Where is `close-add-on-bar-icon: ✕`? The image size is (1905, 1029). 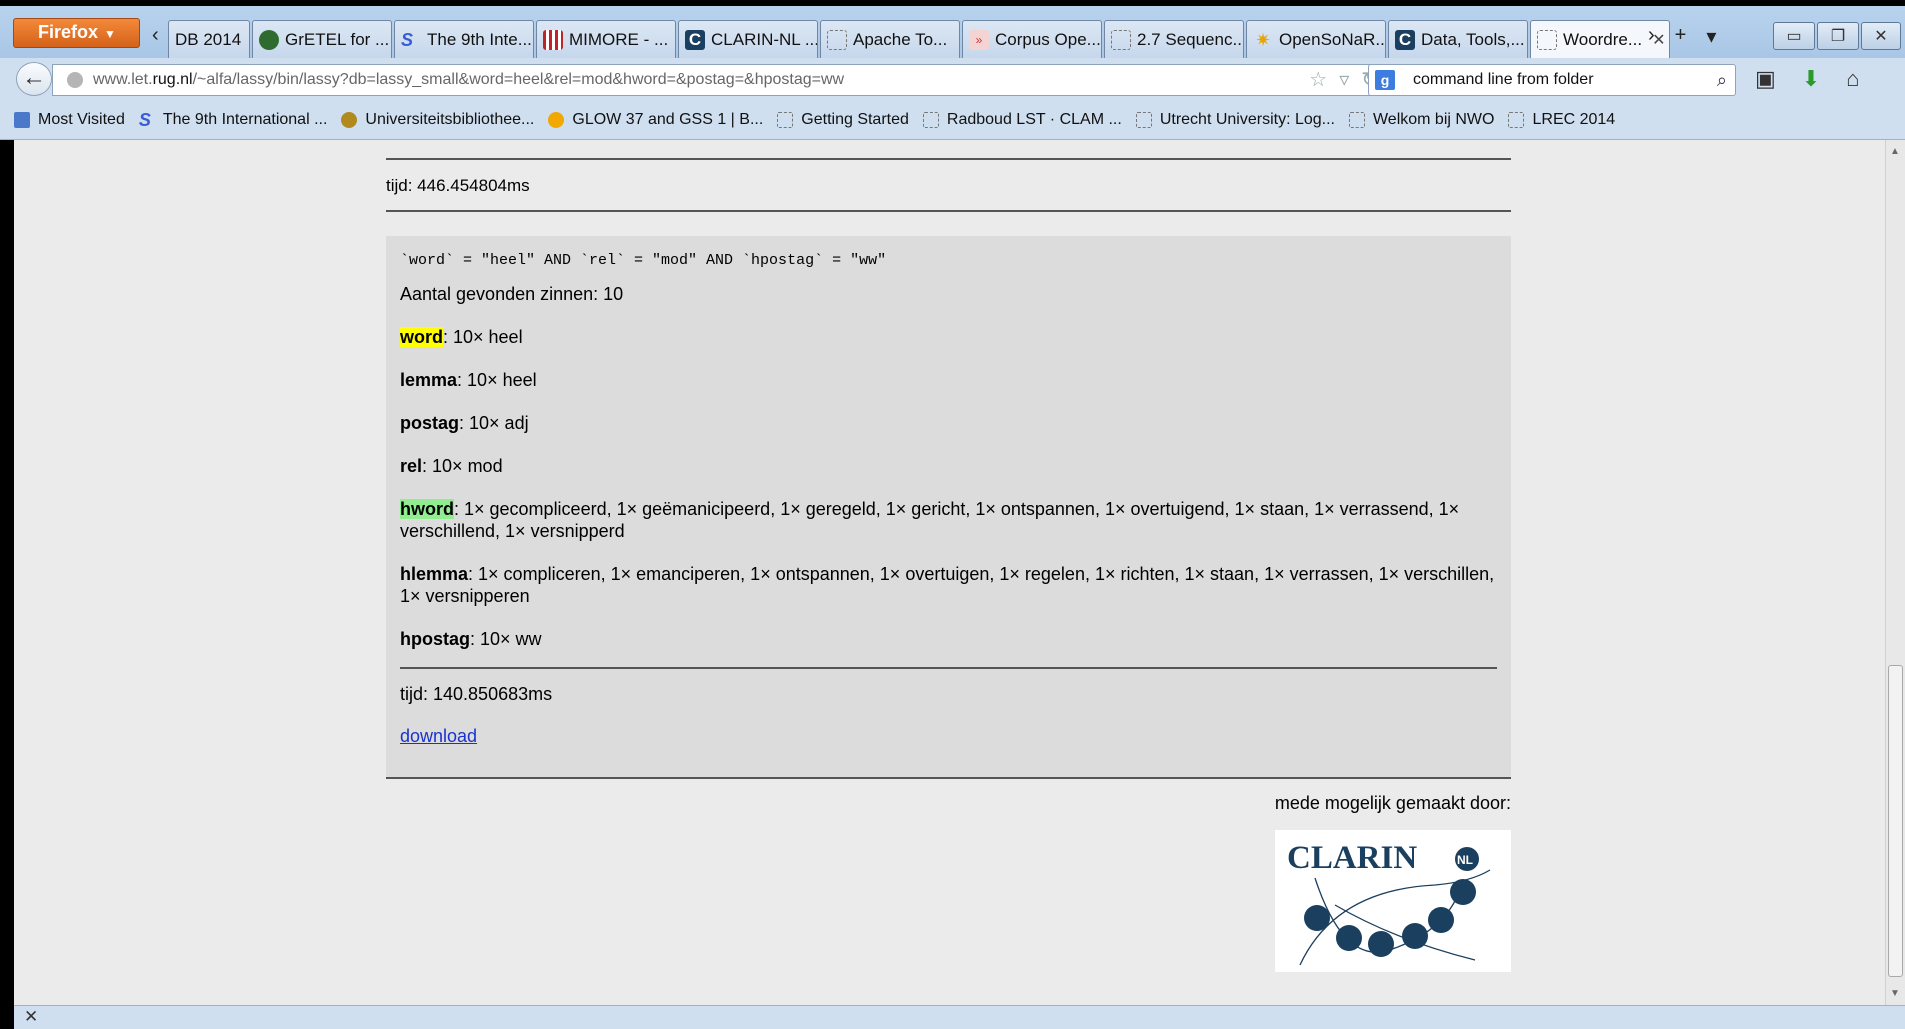
close-add-on-bar-icon: ✕ is located at coordinates (31, 1017).